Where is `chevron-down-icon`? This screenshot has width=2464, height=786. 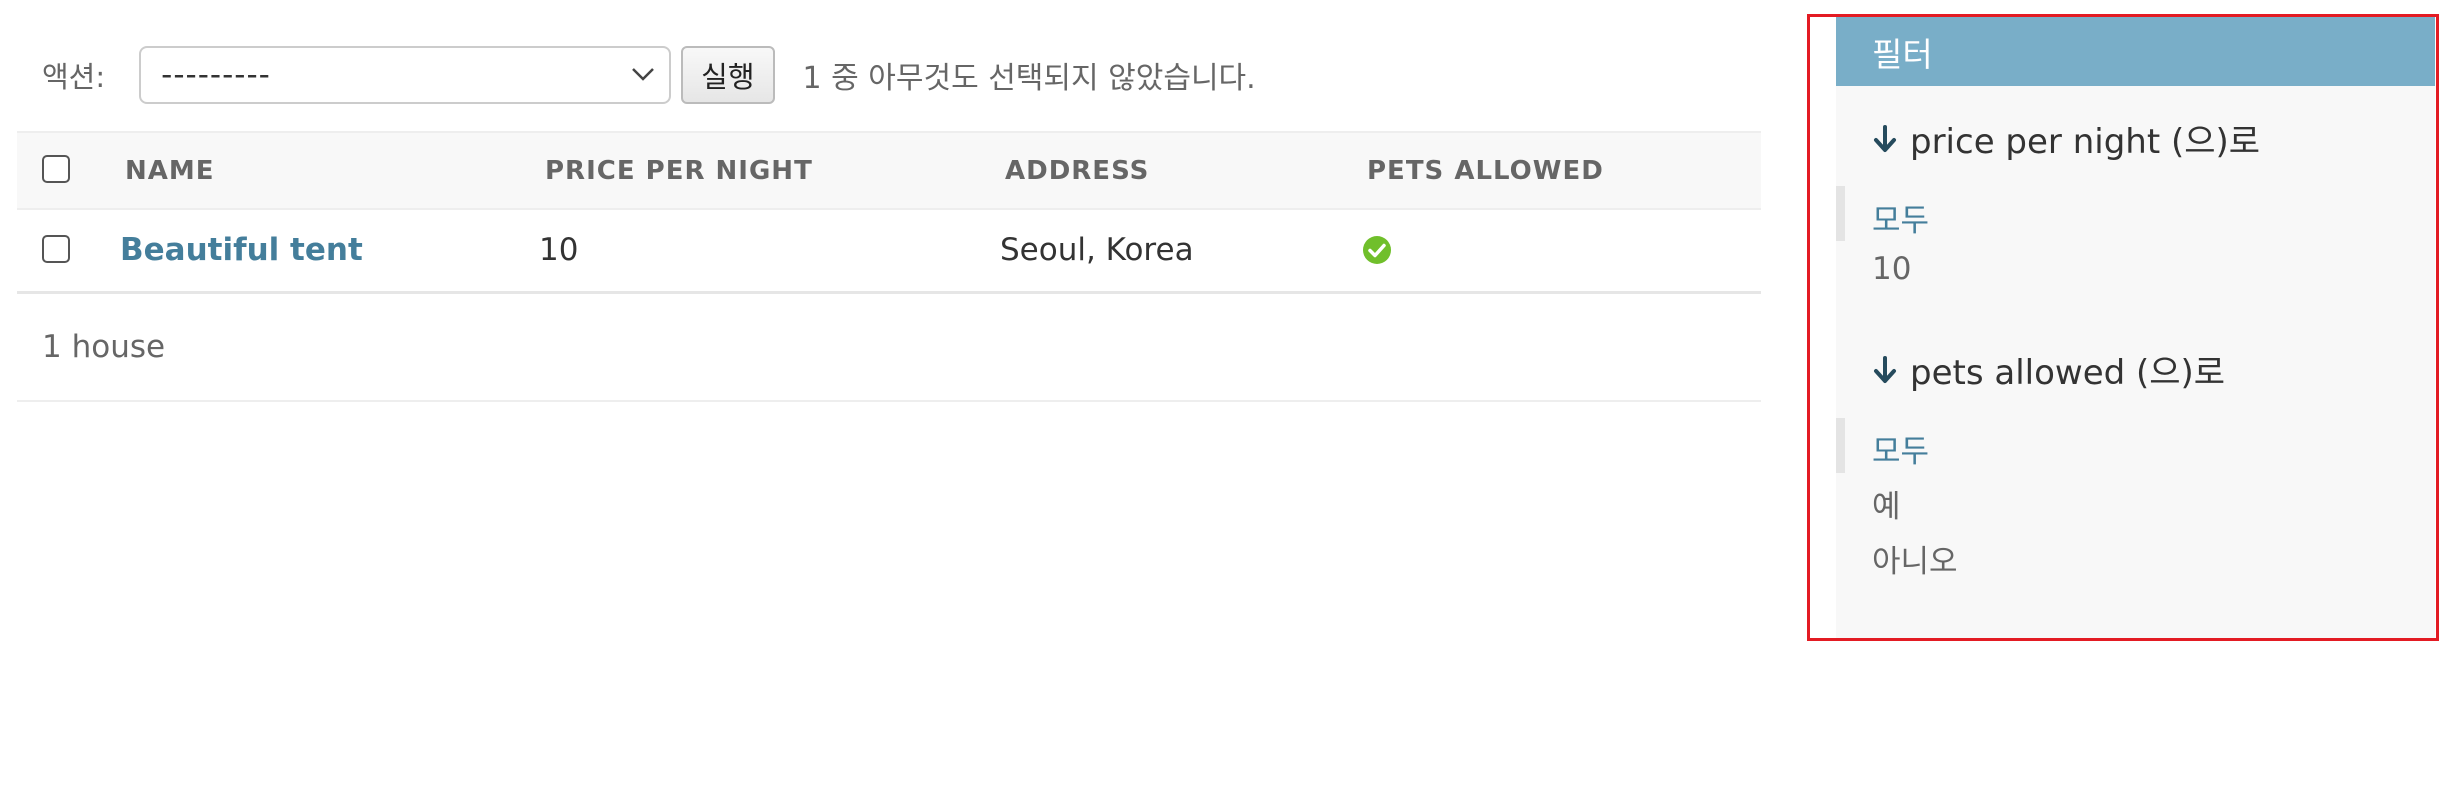
chevron-down-icon is located at coordinates (643, 74).